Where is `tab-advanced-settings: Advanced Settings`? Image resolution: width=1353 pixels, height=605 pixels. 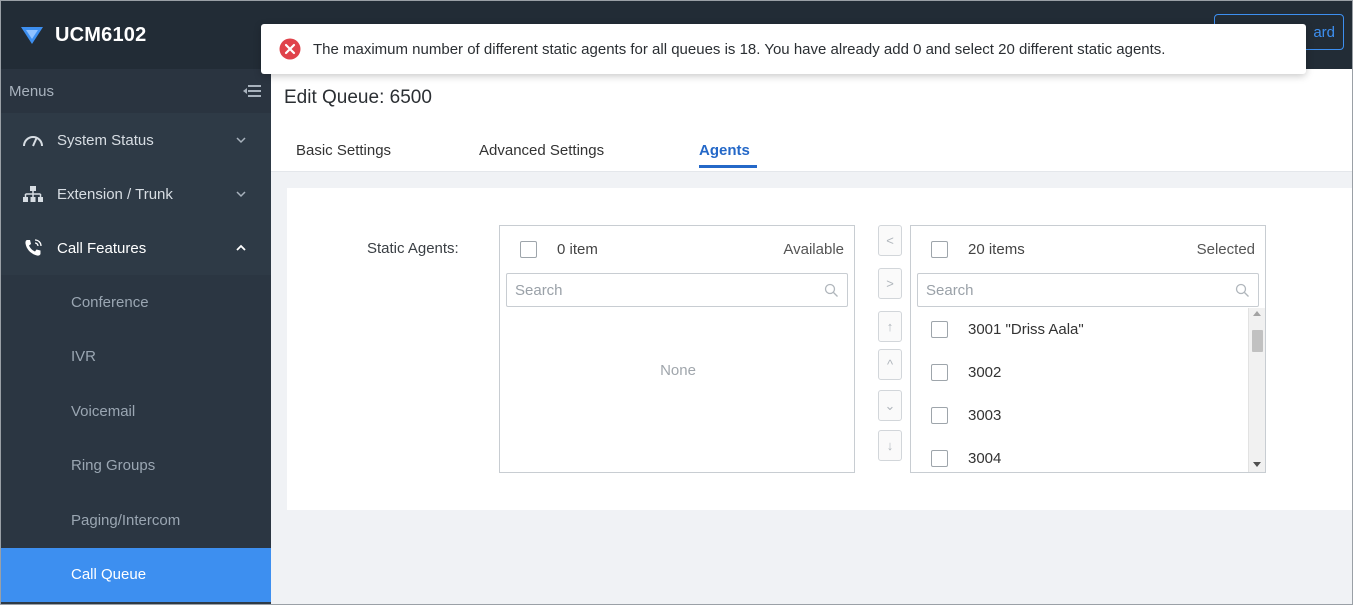 tab-advanced-settings: Advanced Settings is located at coordinates (541, 150).